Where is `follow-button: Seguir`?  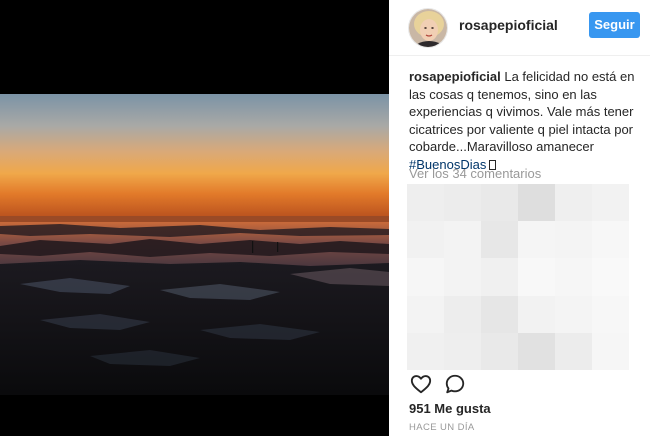 follow-button: Seguir is located at coordinates (614, 25).